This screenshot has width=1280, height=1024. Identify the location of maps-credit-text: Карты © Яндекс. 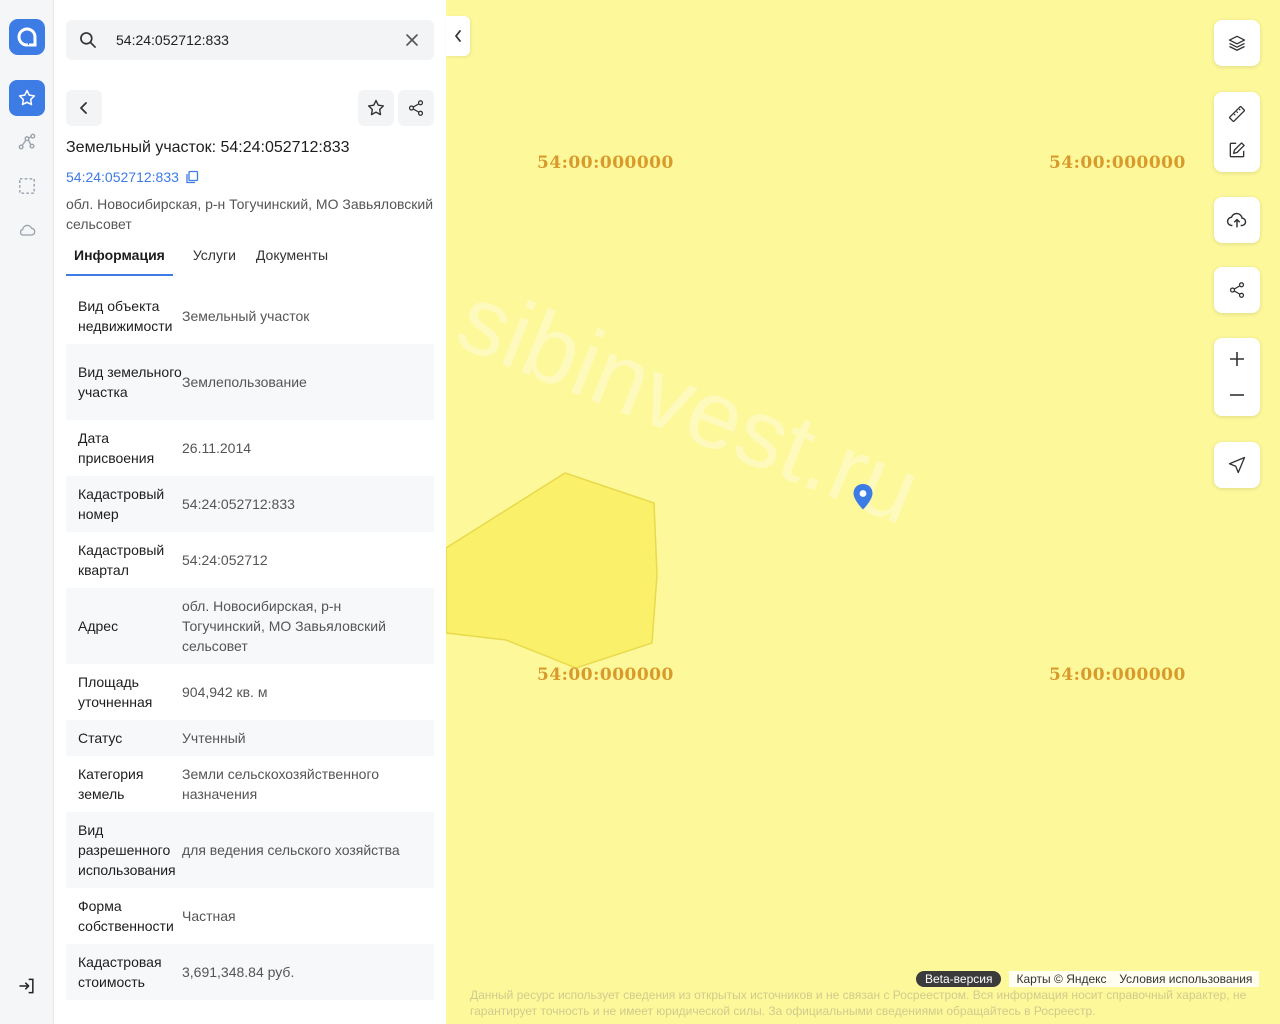
(1061, 979).